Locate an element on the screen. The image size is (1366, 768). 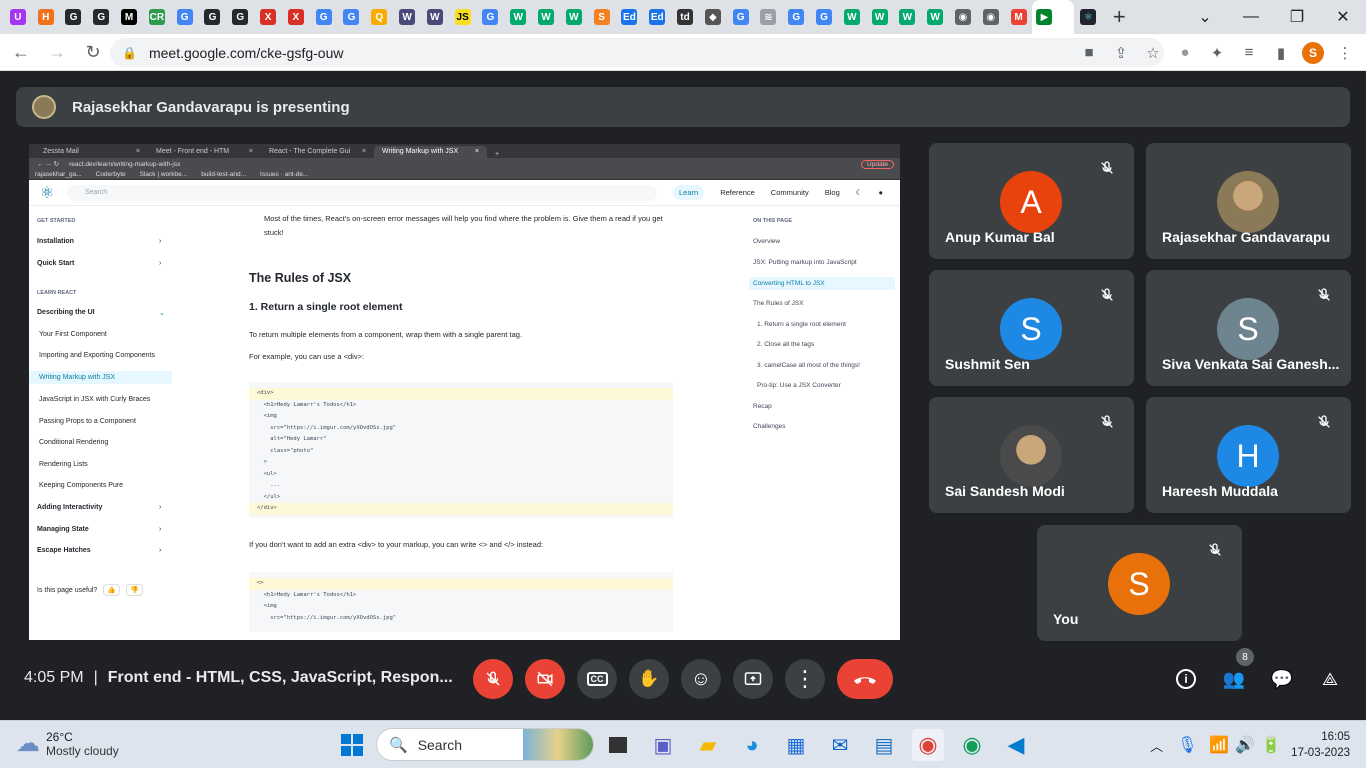
clock: 16:05 17-03-2023 is located at coordinates (1320, 745).